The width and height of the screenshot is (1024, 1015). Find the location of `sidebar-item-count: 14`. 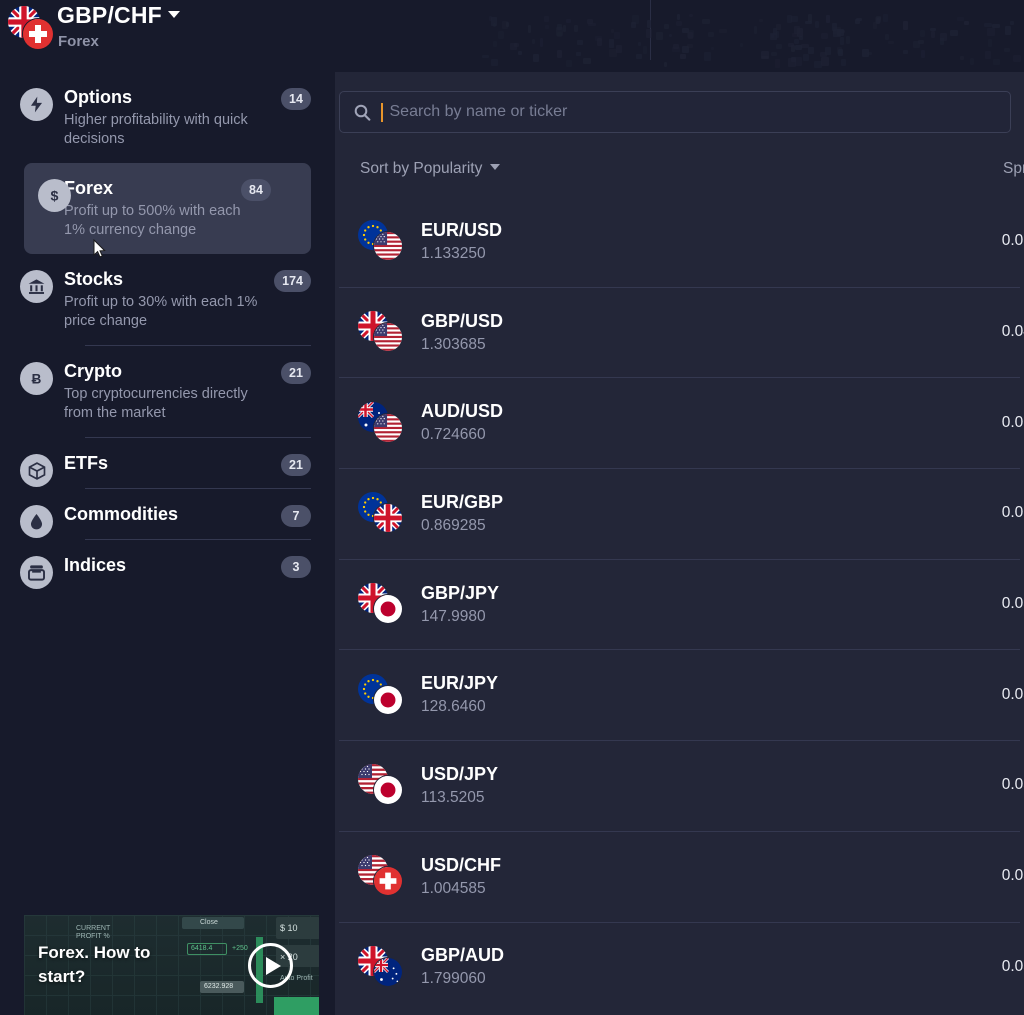

sidebar-item-count: 14 is located at coordinates (296, 99).